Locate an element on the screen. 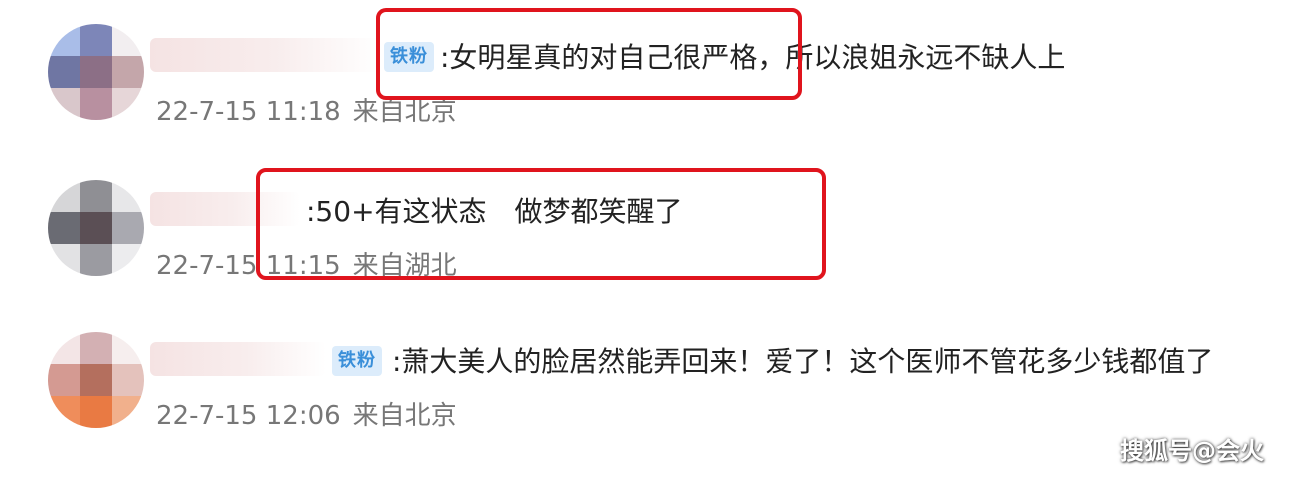  comment-meta: 22-7-15 11:18 来自北京 is located at coordinates (312, 112).